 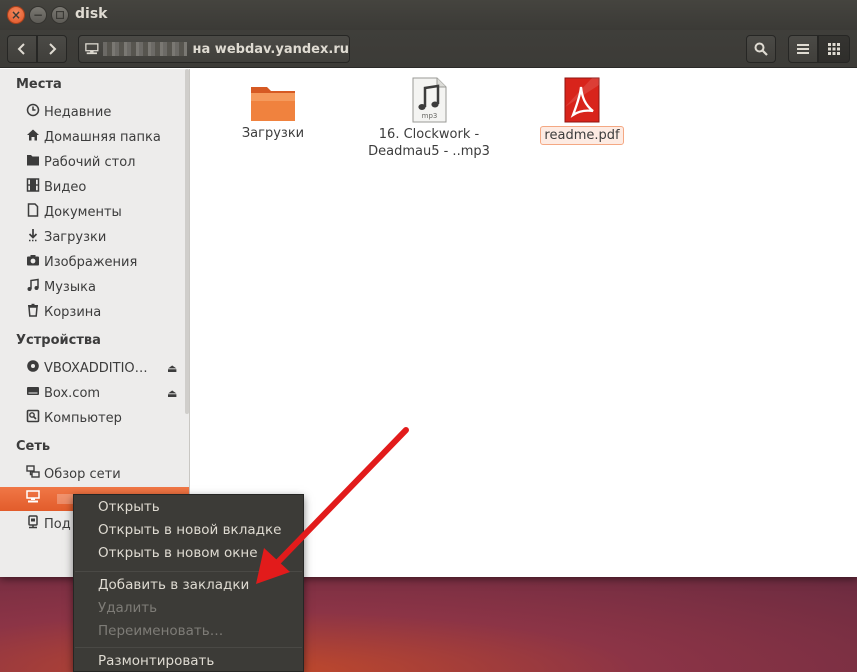 What do you see at coordinates (270, 49) in the screenshot?
I see `path-text: на webdav.yandex.ru` at bounding box center [270, 49].